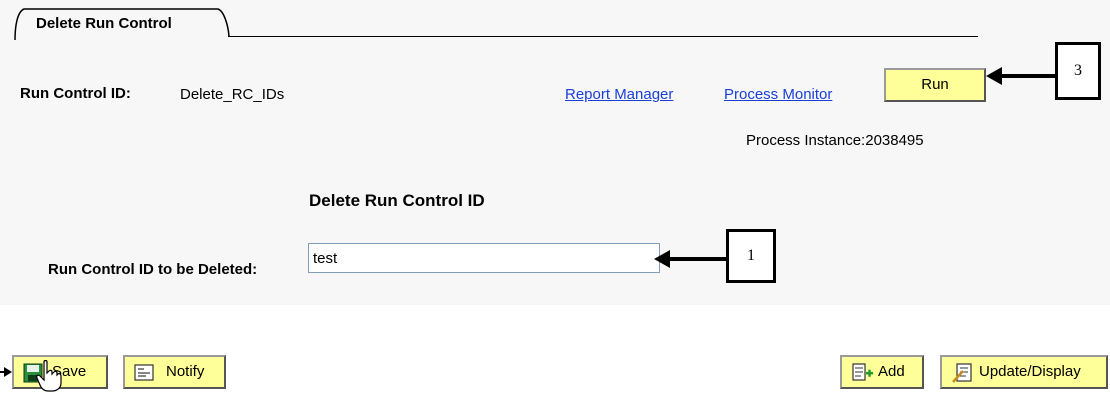 The width and height of the screenshot is (1110, 404). What do you see at coordinates (1078, 71) in the screenshot?
I see `callout-3: 3` at bounding box center [1078, 71].